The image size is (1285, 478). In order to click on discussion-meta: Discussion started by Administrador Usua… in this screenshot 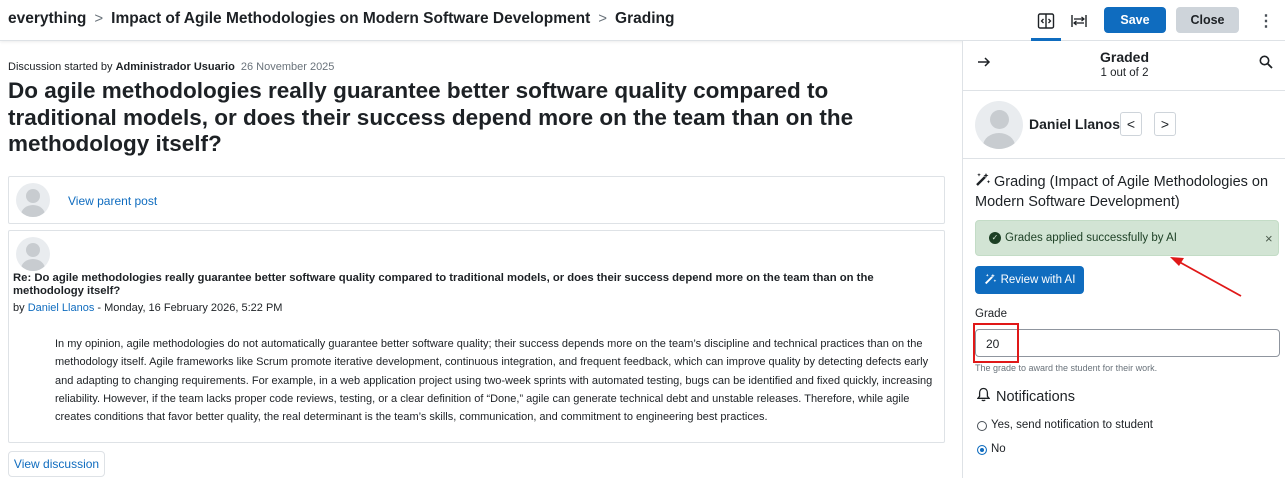, I will do `click(171, 67)`.